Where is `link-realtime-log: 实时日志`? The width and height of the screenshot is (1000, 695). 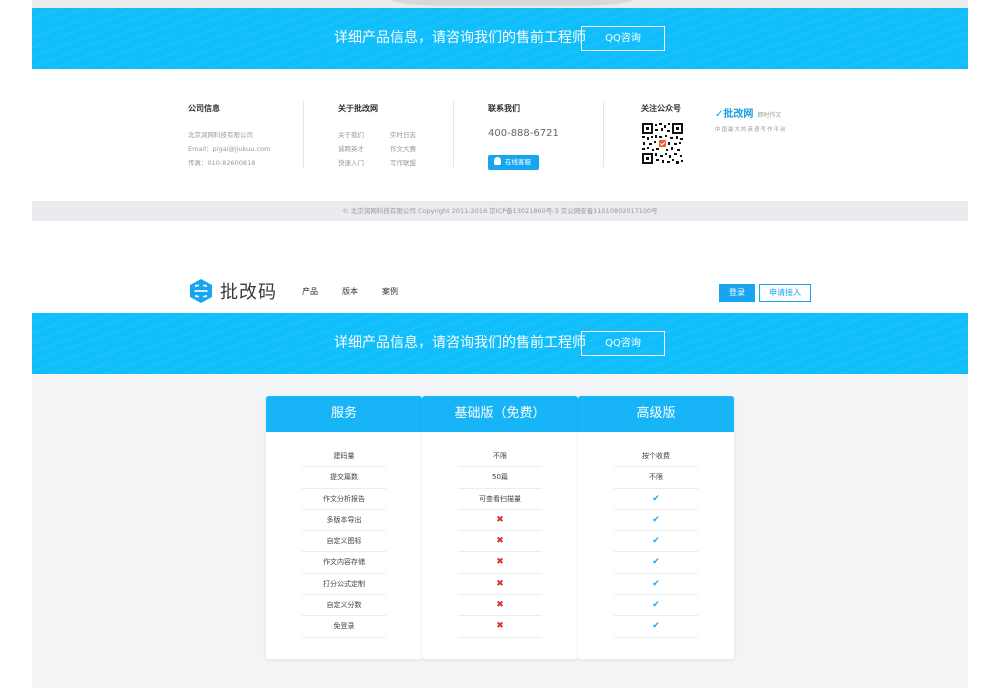 link-realtime-log: 实时日志 is located at coordinates (415, 135).